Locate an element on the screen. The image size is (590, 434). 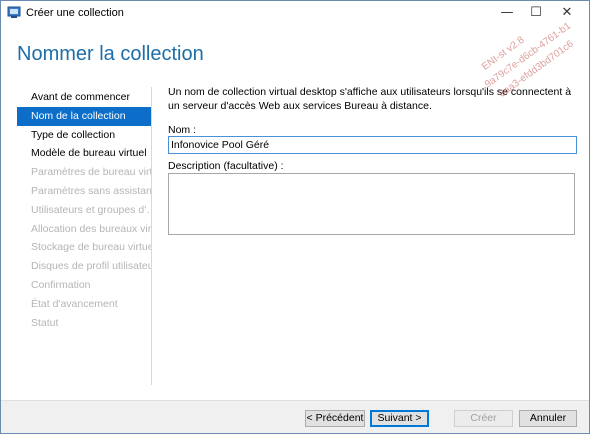
description-textarea is located at coordinates (371, 204).